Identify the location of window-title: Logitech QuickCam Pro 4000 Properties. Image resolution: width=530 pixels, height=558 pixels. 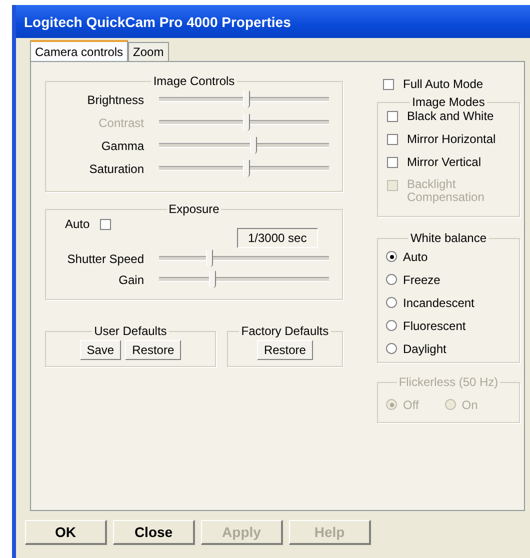
(157, 22).